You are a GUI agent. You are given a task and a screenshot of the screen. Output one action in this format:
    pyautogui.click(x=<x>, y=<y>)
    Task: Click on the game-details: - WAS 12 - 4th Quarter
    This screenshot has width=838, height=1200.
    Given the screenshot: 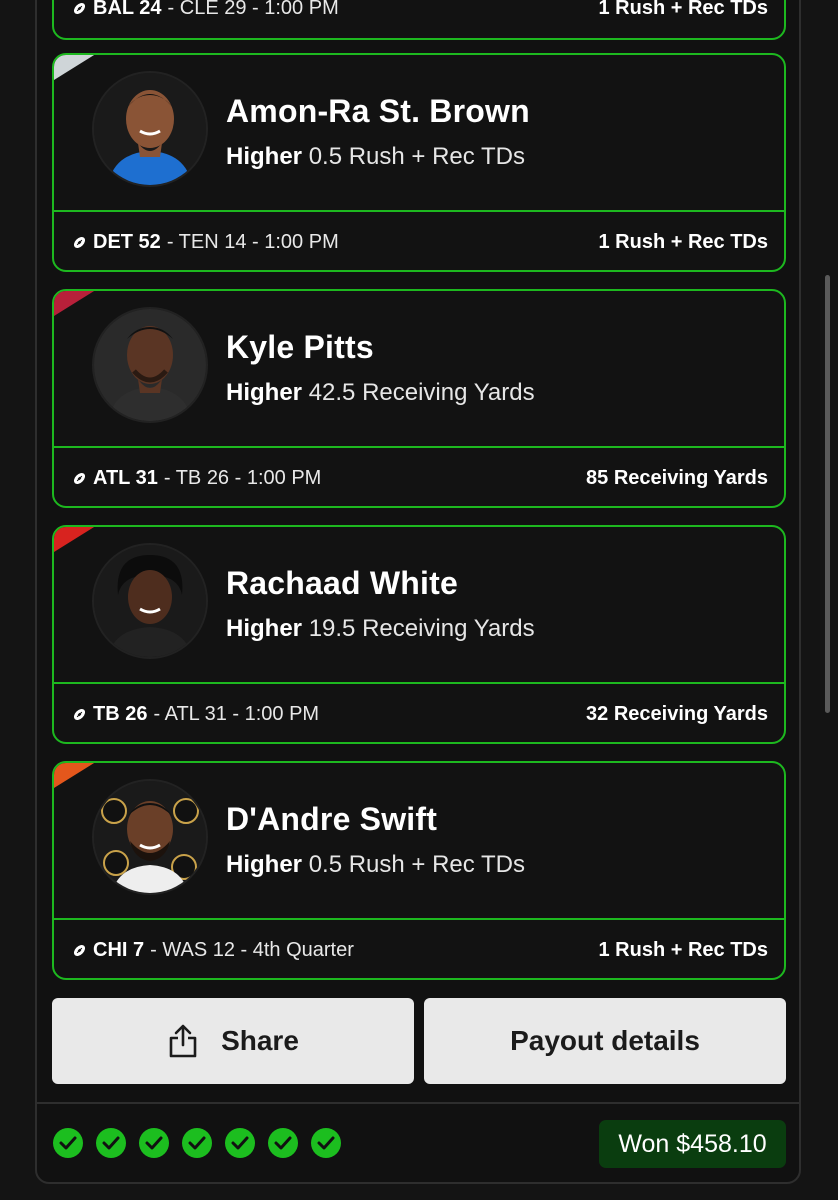 What is the action you would take?
    pyautogui.click(x=252, y=949)
    